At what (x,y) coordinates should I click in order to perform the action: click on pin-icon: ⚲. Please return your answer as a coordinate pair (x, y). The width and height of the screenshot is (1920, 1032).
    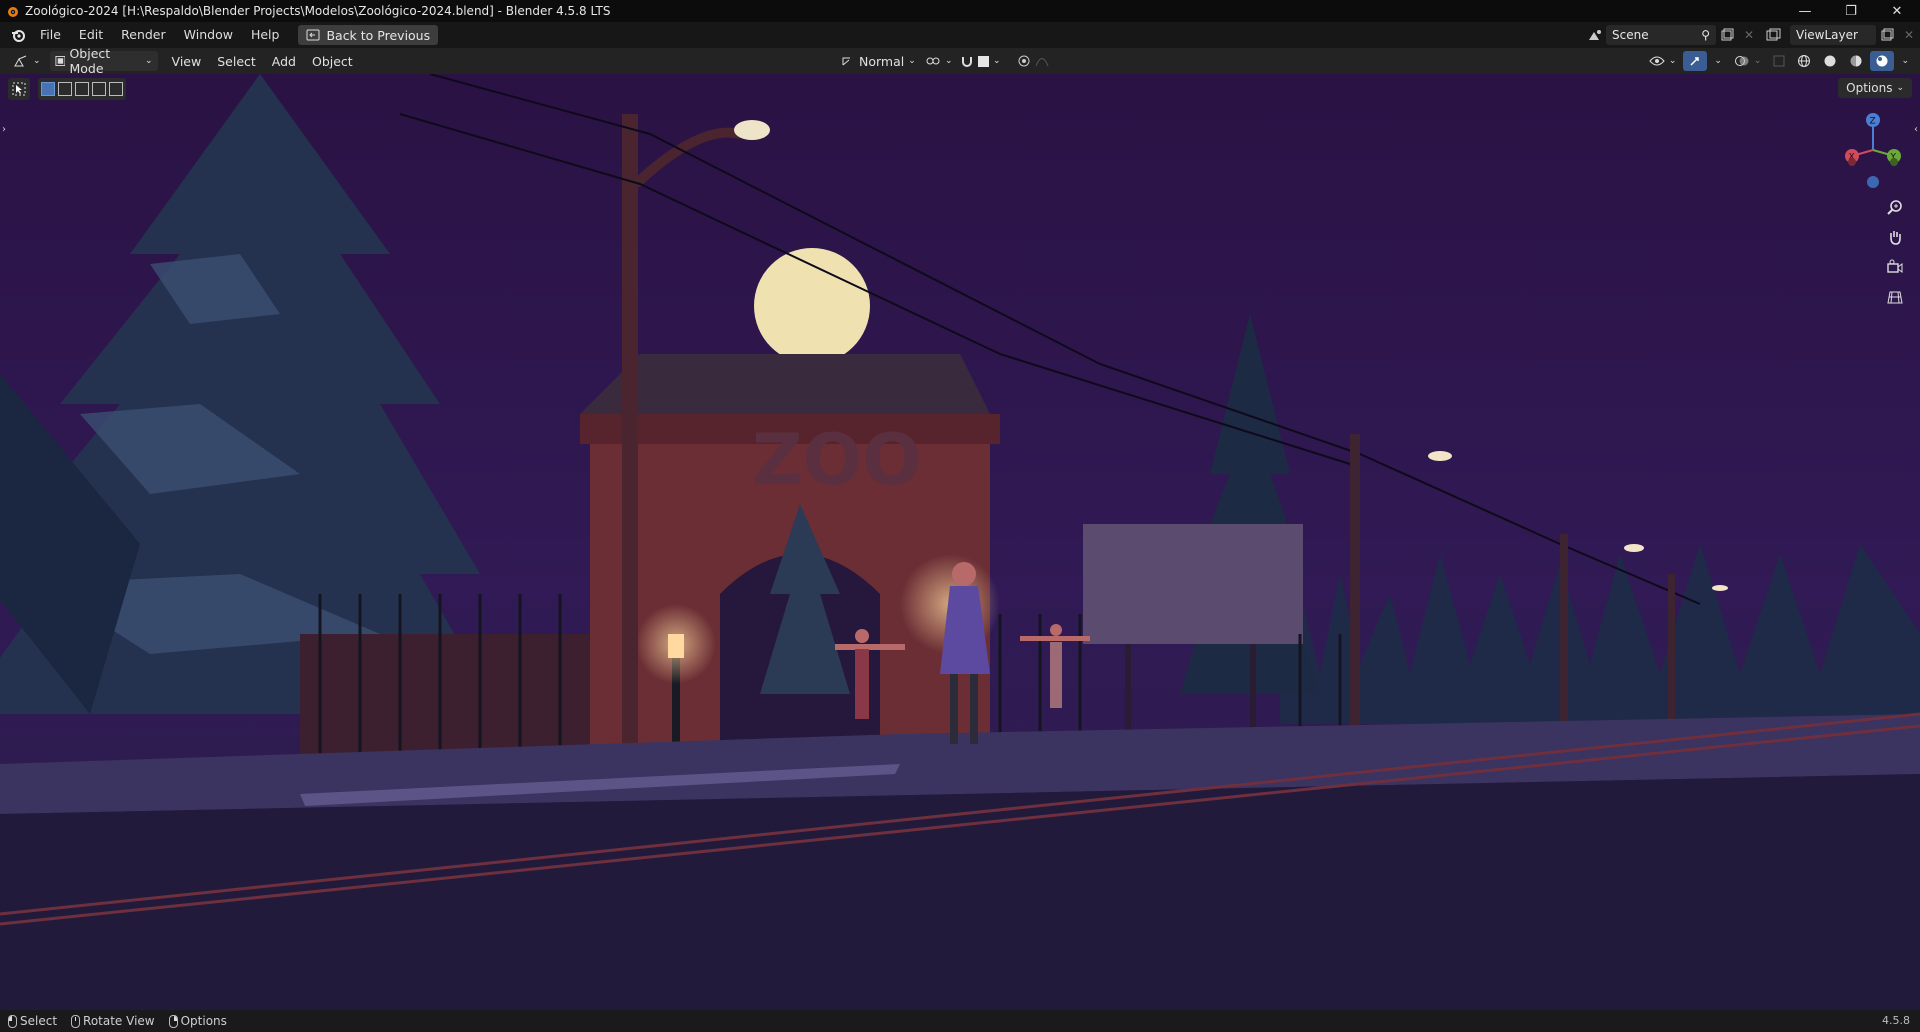
    Looking at the image, I should click on (1705, 35).